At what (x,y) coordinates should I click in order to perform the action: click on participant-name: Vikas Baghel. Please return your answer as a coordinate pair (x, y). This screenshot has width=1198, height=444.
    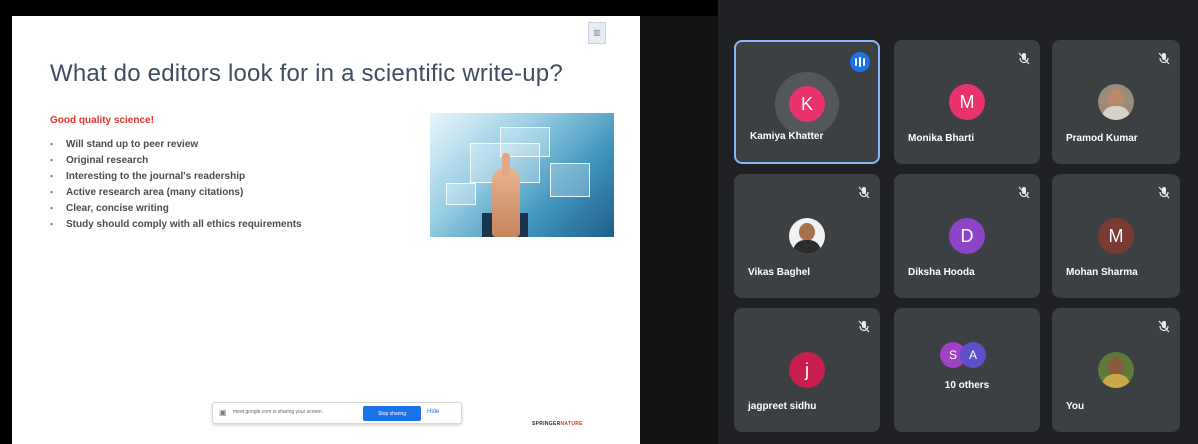
    Looking at the image, I should click on (779, 272).